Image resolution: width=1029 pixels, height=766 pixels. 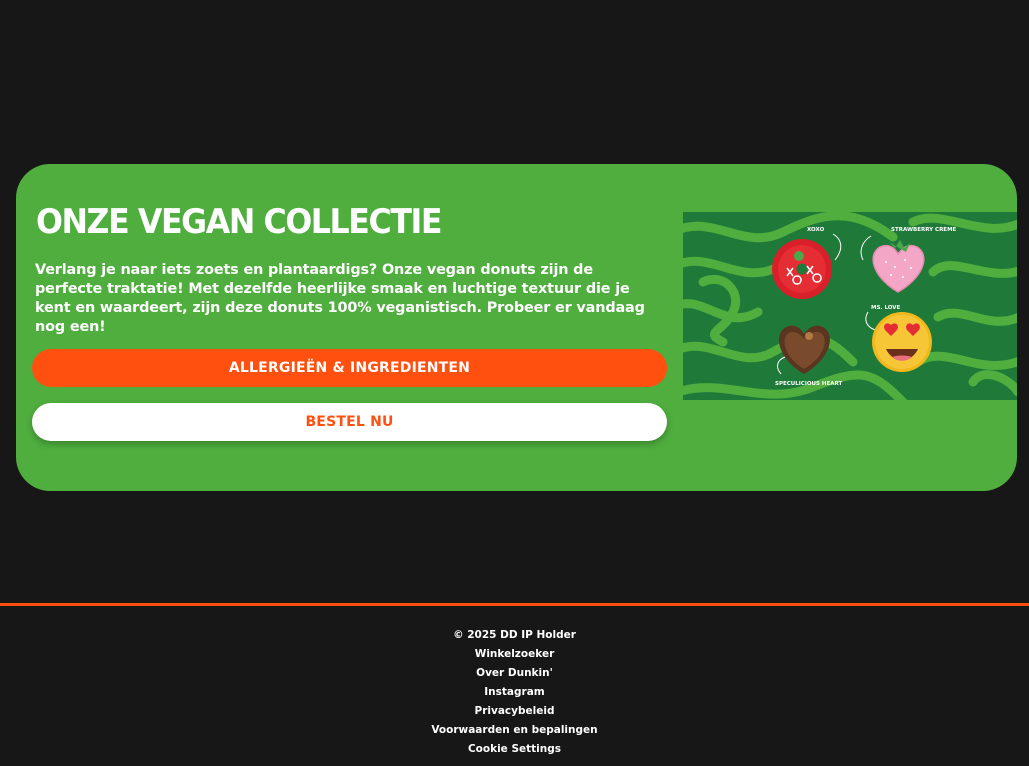 What do you see at coordinates (902, 342) in the screenshot?
I see `ms-love-smiley-donut` at bounding box center [902, 342].